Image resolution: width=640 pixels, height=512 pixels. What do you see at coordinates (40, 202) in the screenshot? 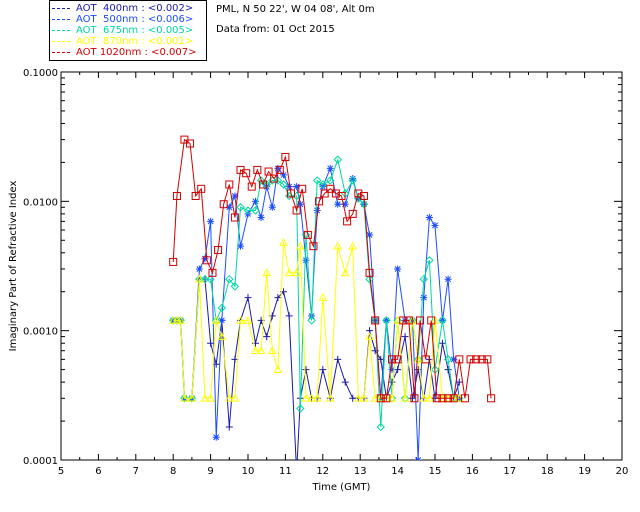
I see `y-tick-label: 0.0100` at bounding box center [40, 202].